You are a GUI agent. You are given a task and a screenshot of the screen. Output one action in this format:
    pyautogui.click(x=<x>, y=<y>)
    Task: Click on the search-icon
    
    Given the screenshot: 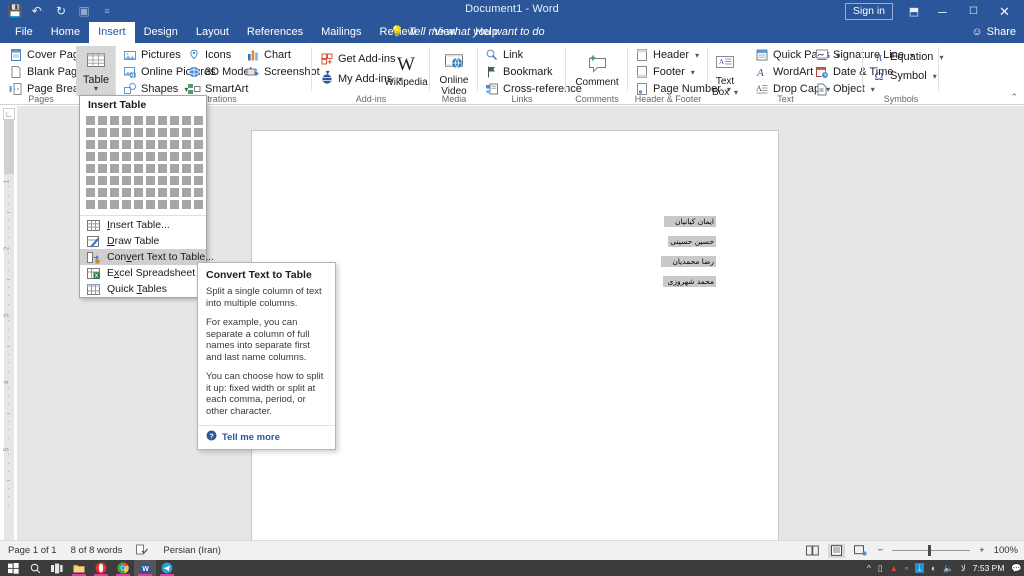 What is the action you would take?
    pyautogui.click(x=35, y=568)
    